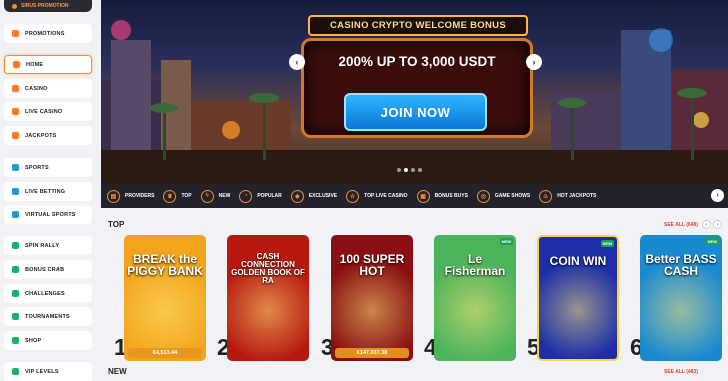 This screenshot has height=381, width=728. Describe the element at coordinates (15, 316) in the screenshot. I see `trophy-icon` at that location.